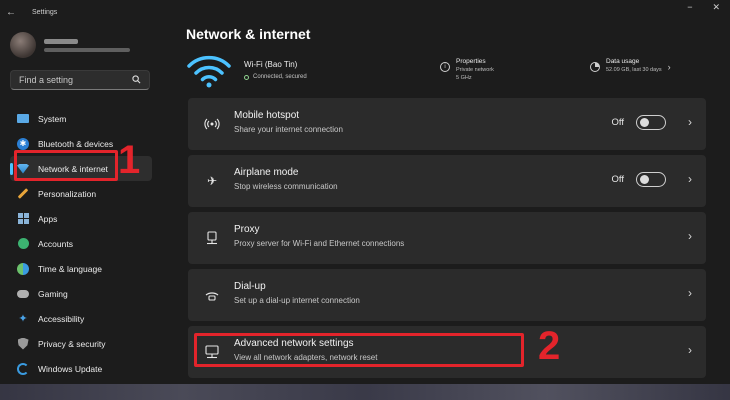 The image size is (730, 400). I want to click on dialup-icon, so click(212, 295).